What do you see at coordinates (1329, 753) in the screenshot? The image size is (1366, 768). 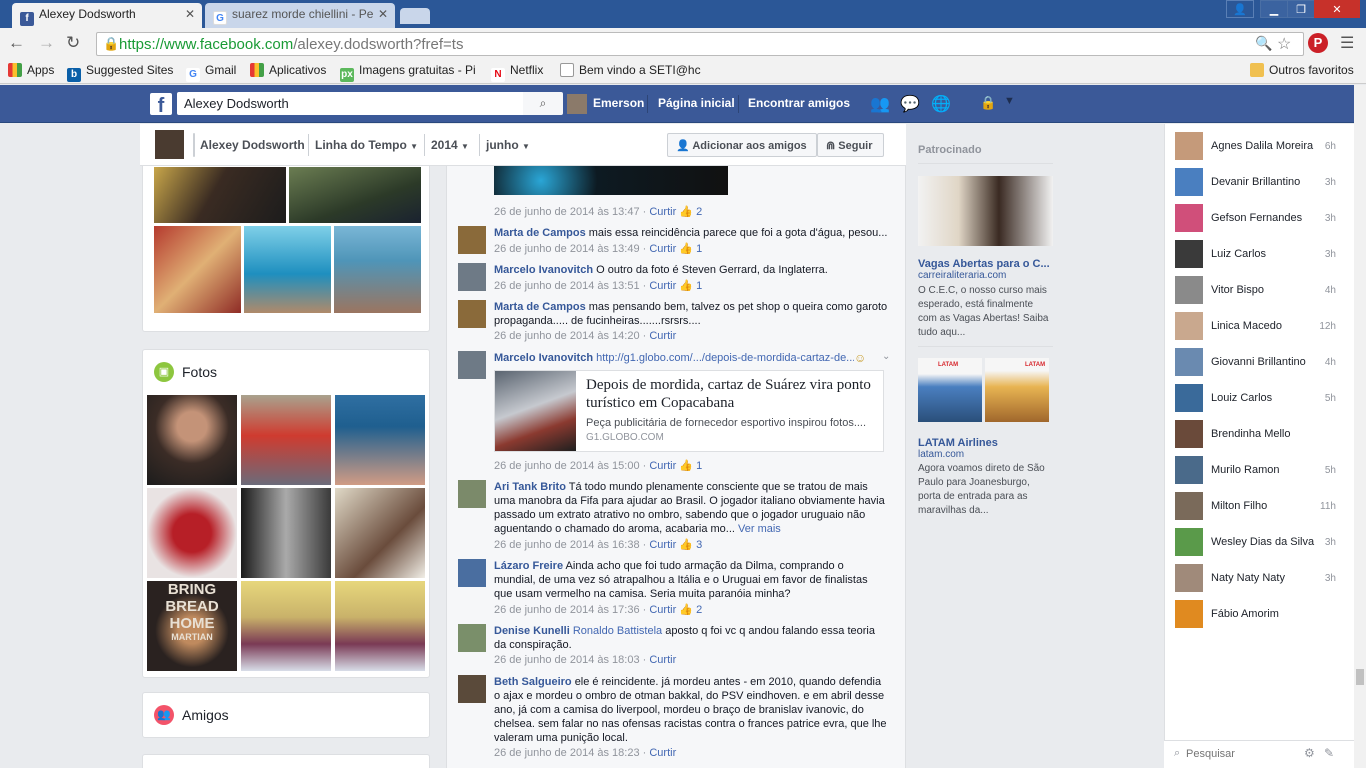 I see `compose-icon: ✎` at bounding box center [1329, 753].